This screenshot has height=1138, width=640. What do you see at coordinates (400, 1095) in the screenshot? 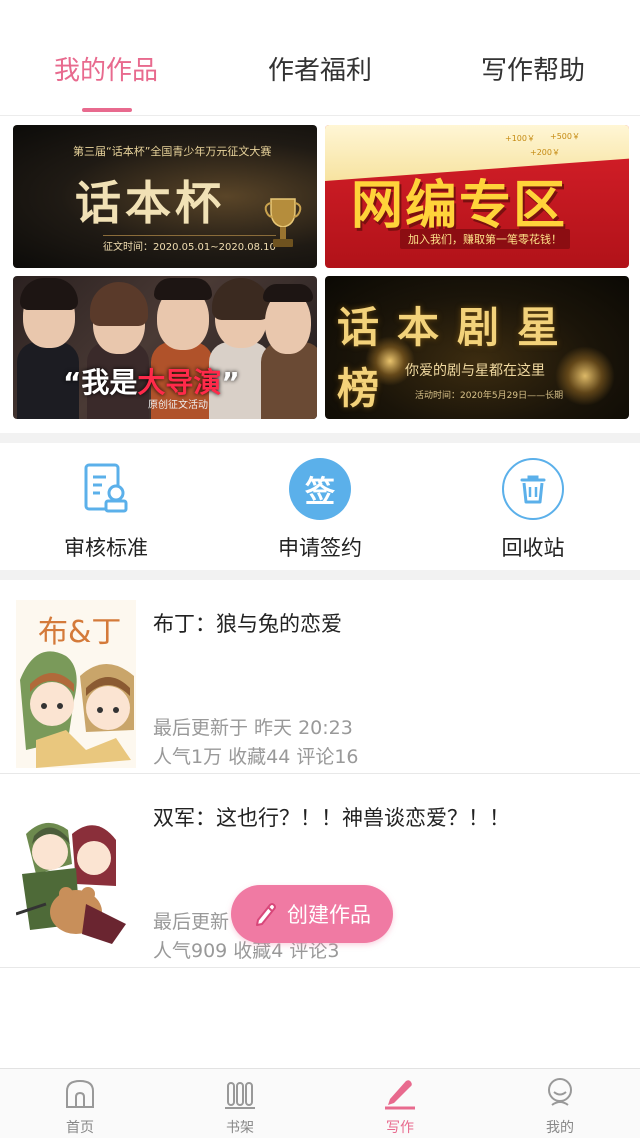
I see `pen-icon` at bounding box center [400, 1095].